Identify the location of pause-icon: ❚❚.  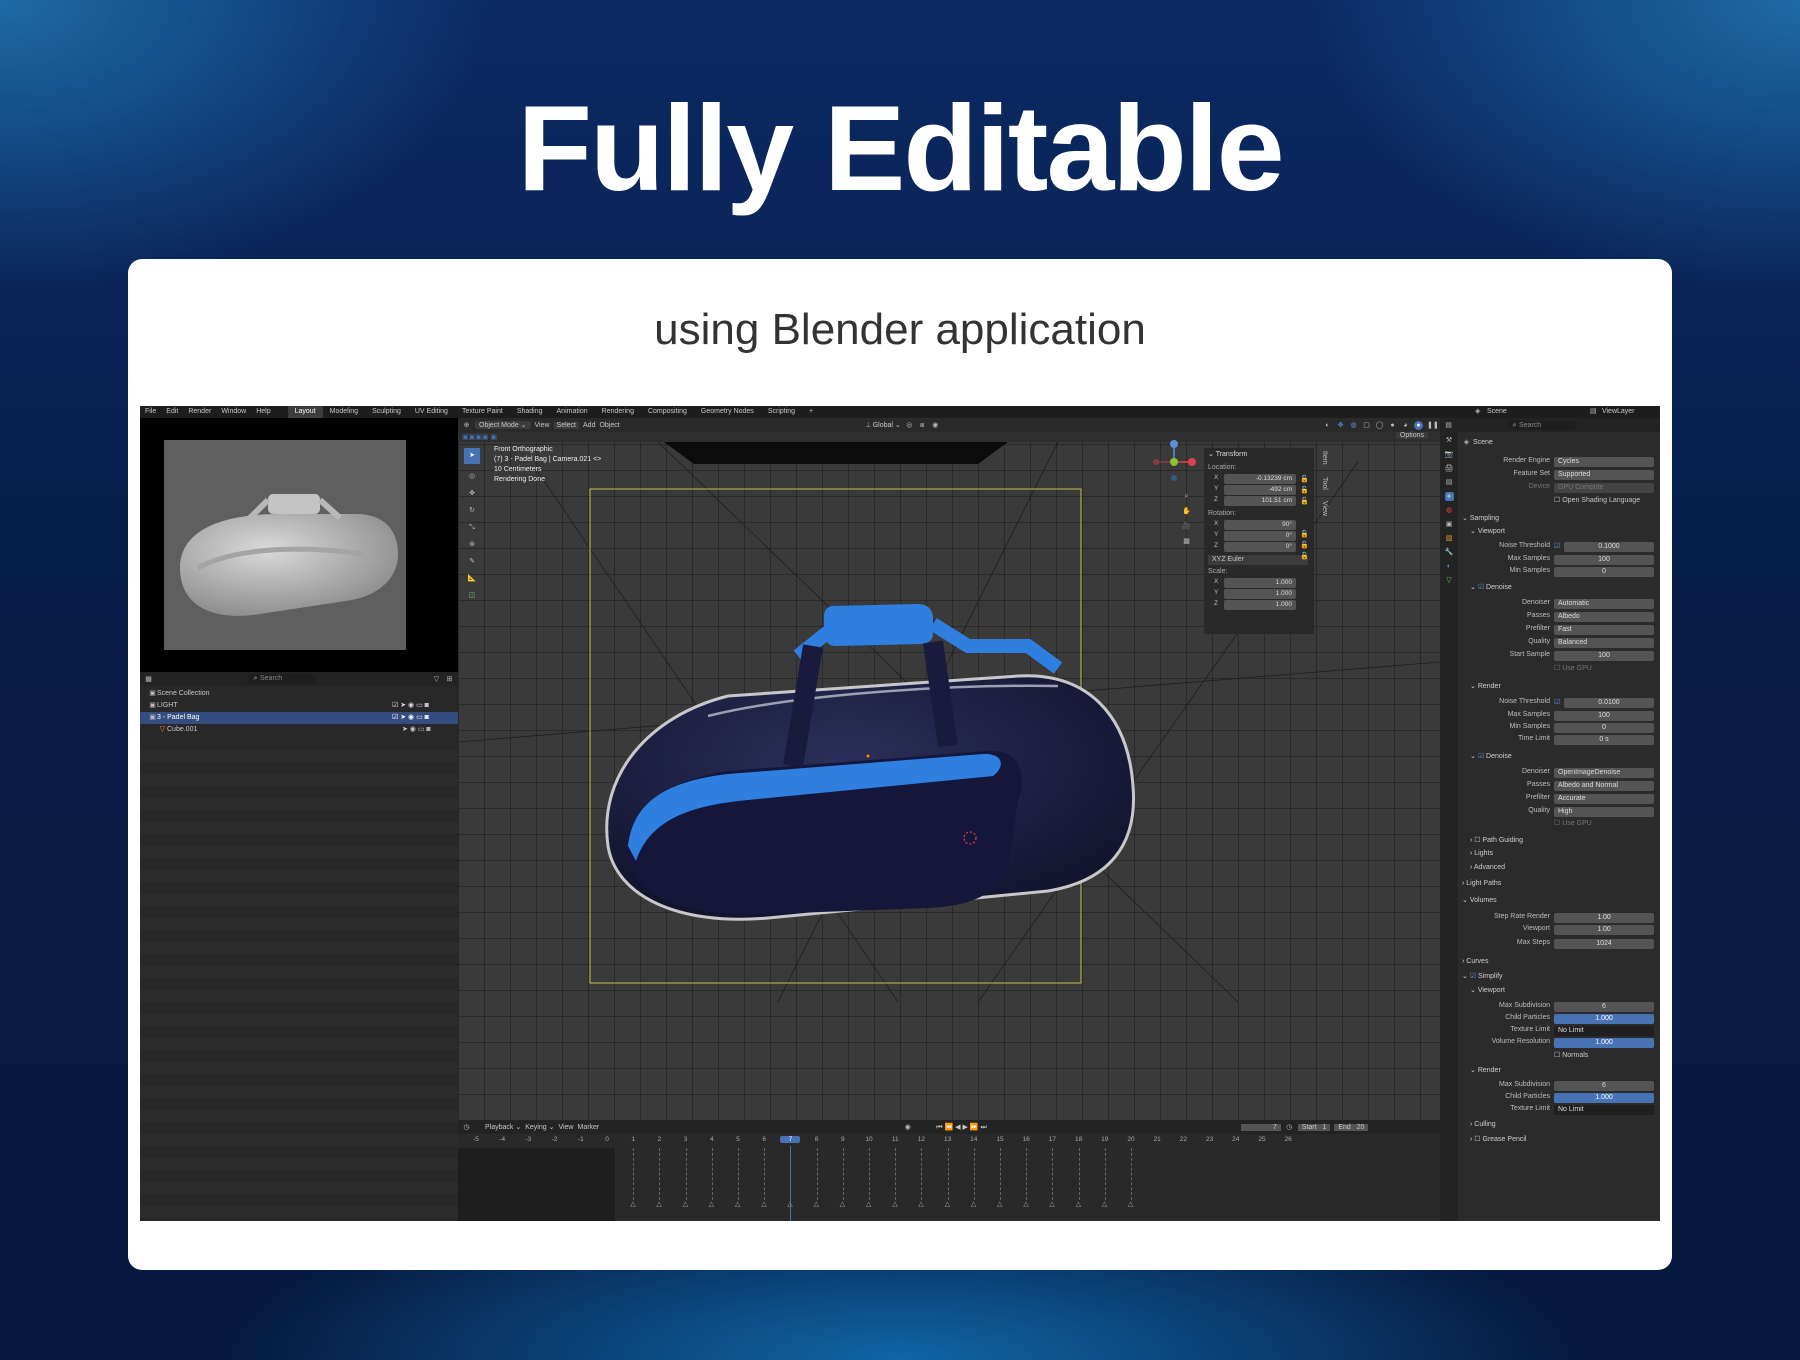
(1433, 425).